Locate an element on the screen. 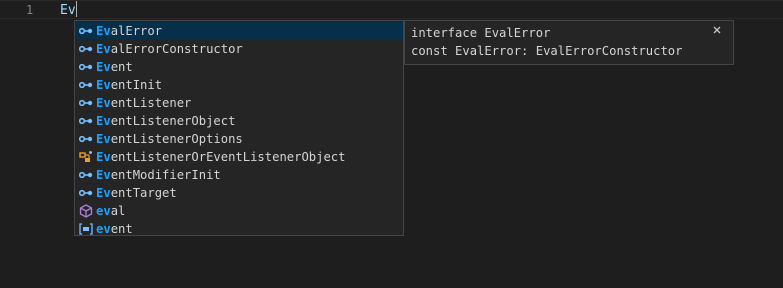  type-alias-icon is located at coordinates (86, 157).